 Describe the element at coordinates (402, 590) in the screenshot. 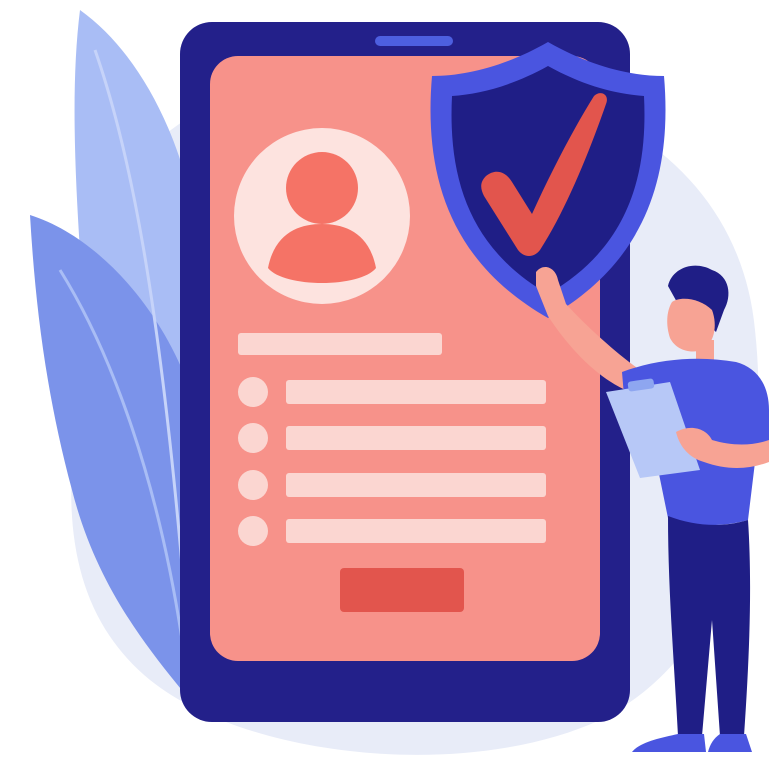

I see `submit-button` at that location.